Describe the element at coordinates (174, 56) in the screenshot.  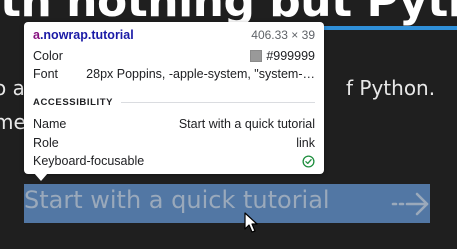
I see `color-row: Color #999999` at that location.